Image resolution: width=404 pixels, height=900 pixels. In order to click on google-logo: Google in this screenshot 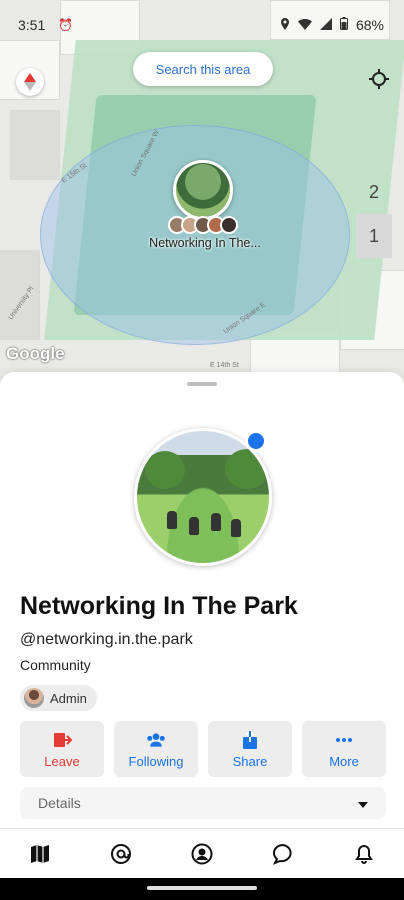, I will do `click(35, 353)`.